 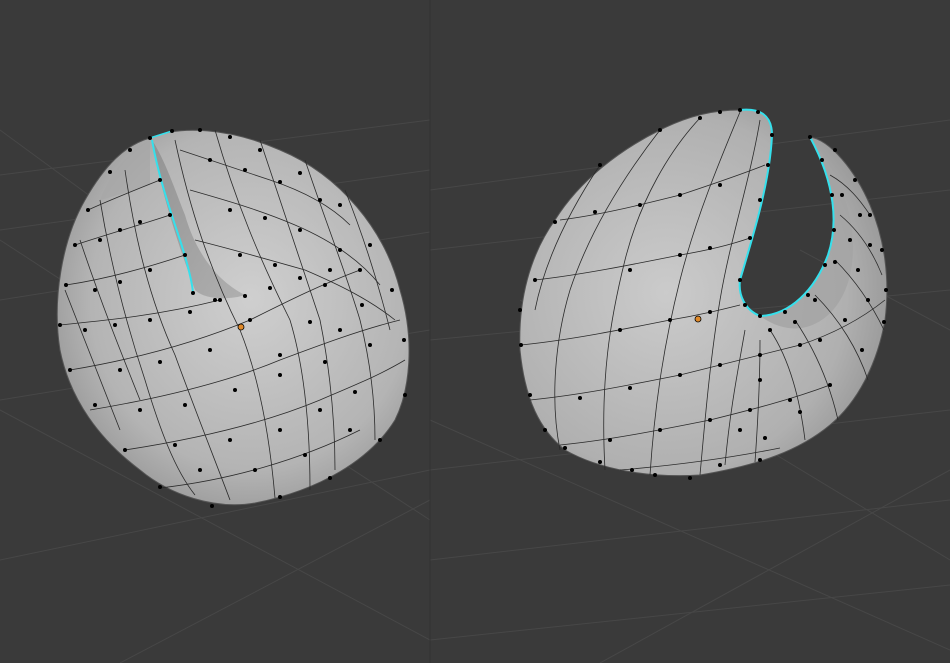 What do you see at coordinates (241, 327) in the screenshot?
I see `object-origin-left` at bounding box center [241, 327].